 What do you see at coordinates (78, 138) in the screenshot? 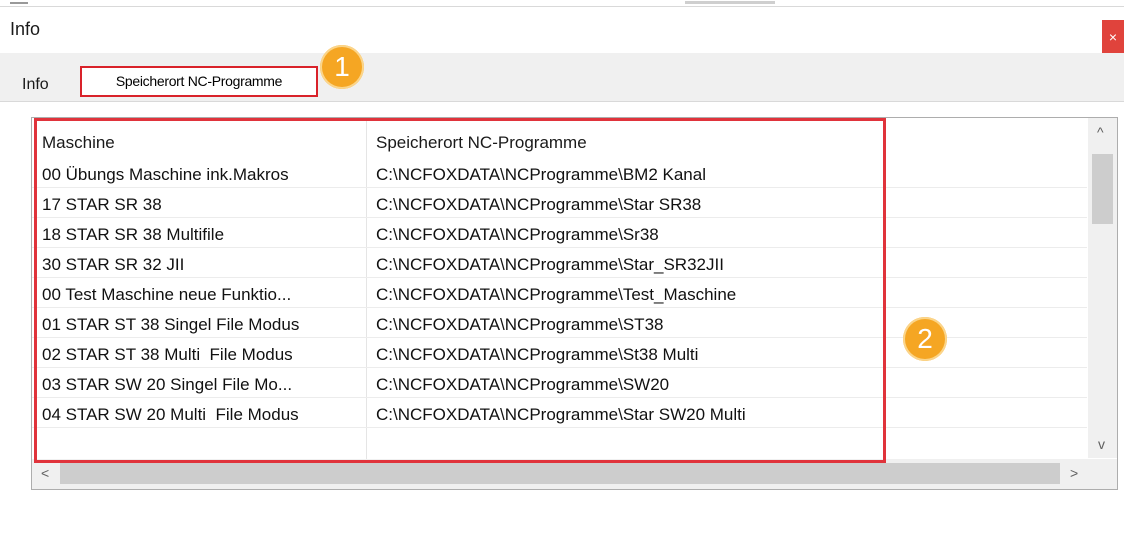
I see `column-header-maschine: Maschine` at bounding box center [78, 138].